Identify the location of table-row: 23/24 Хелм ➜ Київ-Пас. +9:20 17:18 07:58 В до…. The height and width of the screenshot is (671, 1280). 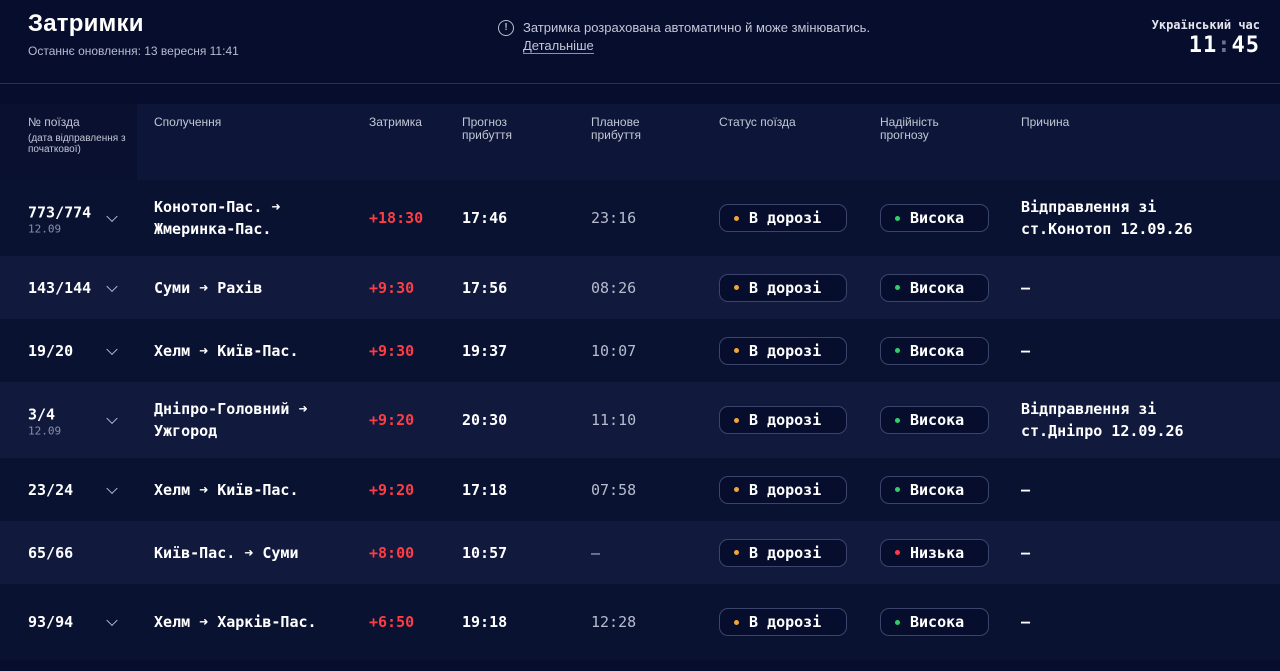
(640, 489).